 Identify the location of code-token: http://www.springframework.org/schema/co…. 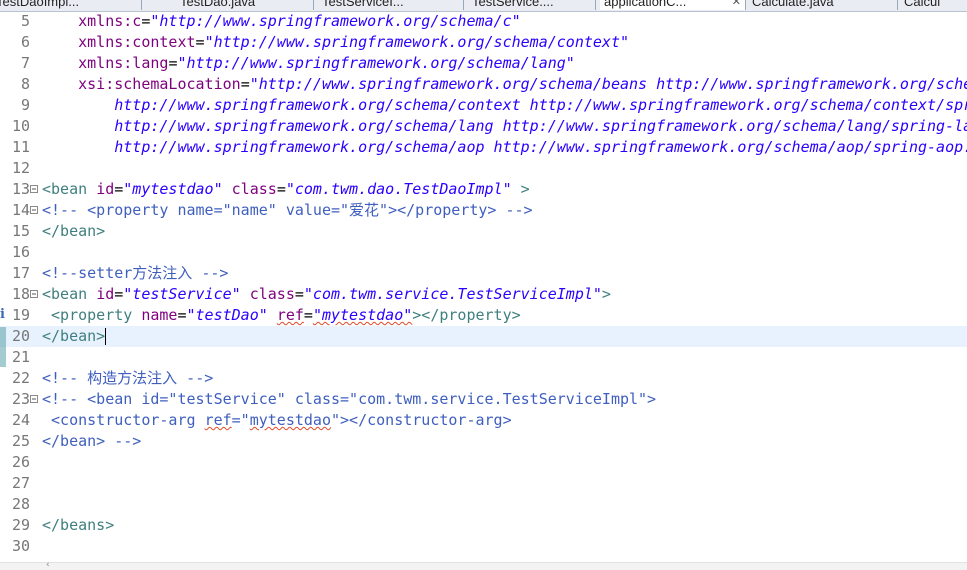
(540, 105).